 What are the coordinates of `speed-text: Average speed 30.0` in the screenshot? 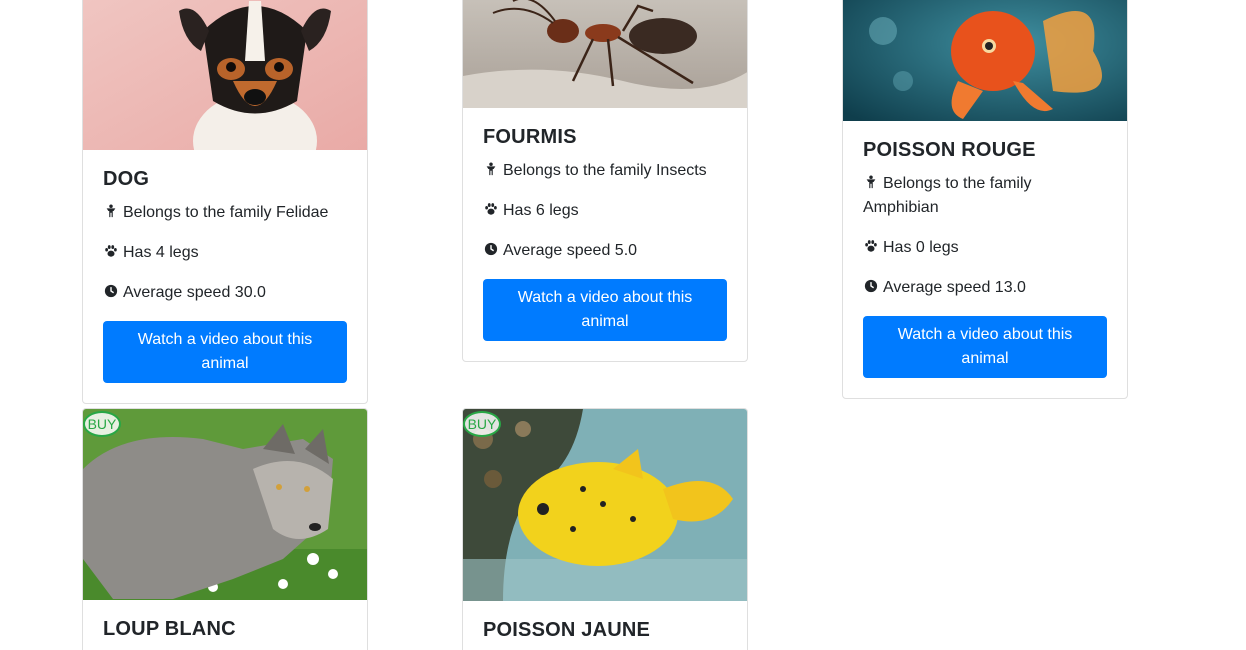 It's located at (194, 292).